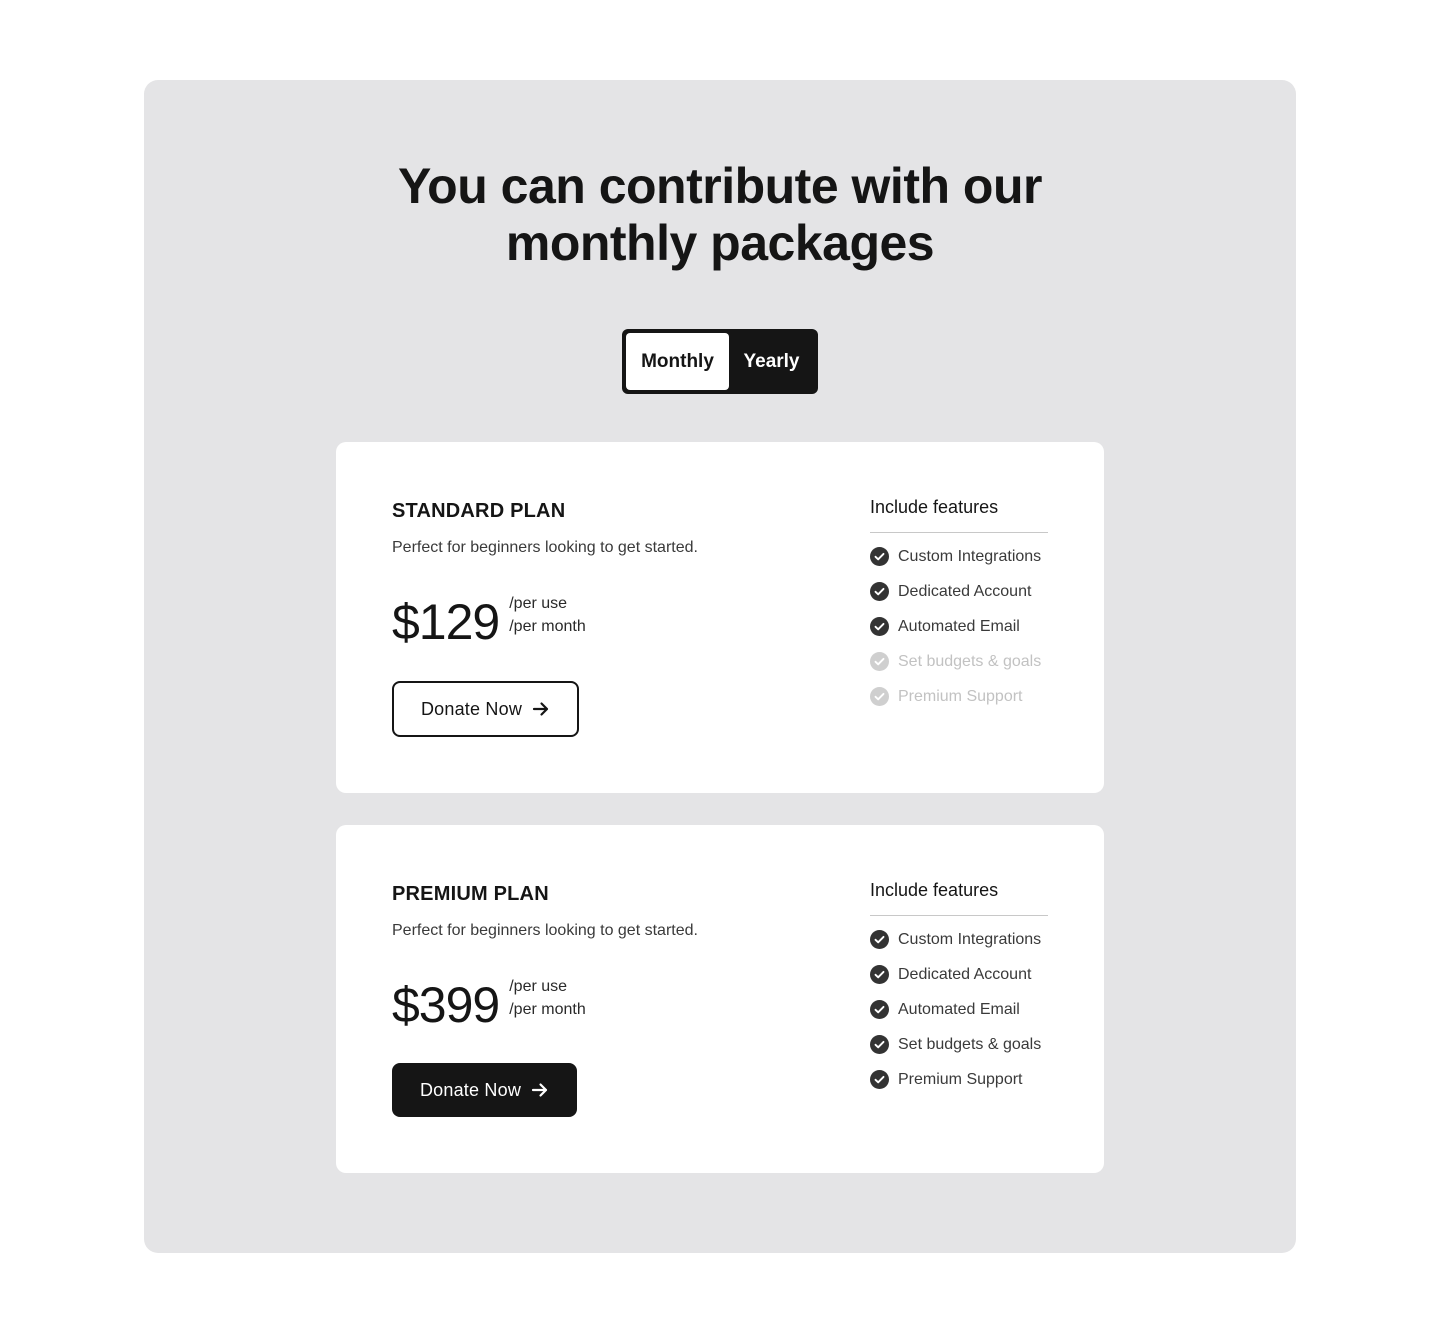 The height and width of the screenshot is (1333, 1440). I want to click on toggle-monthly: Monthly, so click(677, 361).